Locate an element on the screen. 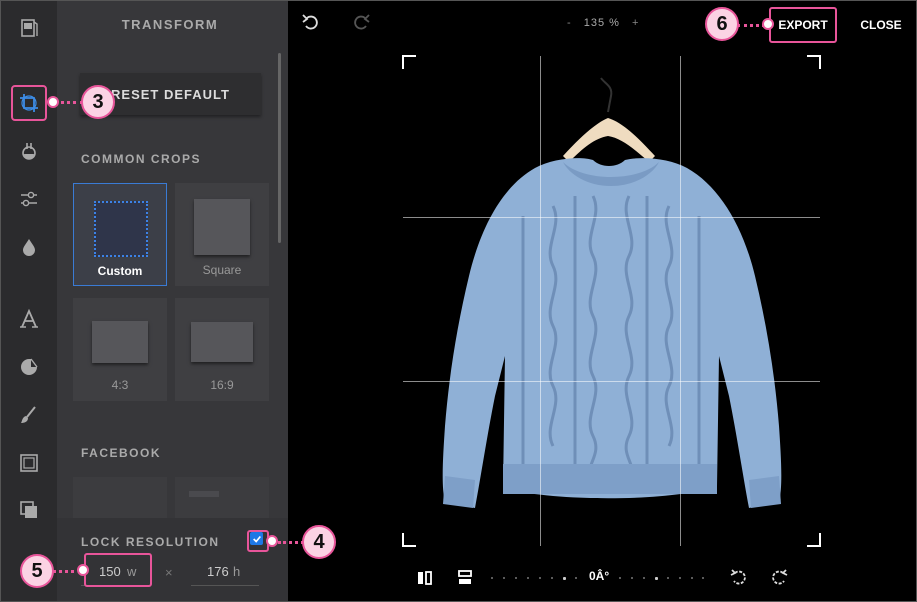 The width and height of the screenshot is (917, 602). crop-option-custom: Custom is located at coordinates (120, 234).